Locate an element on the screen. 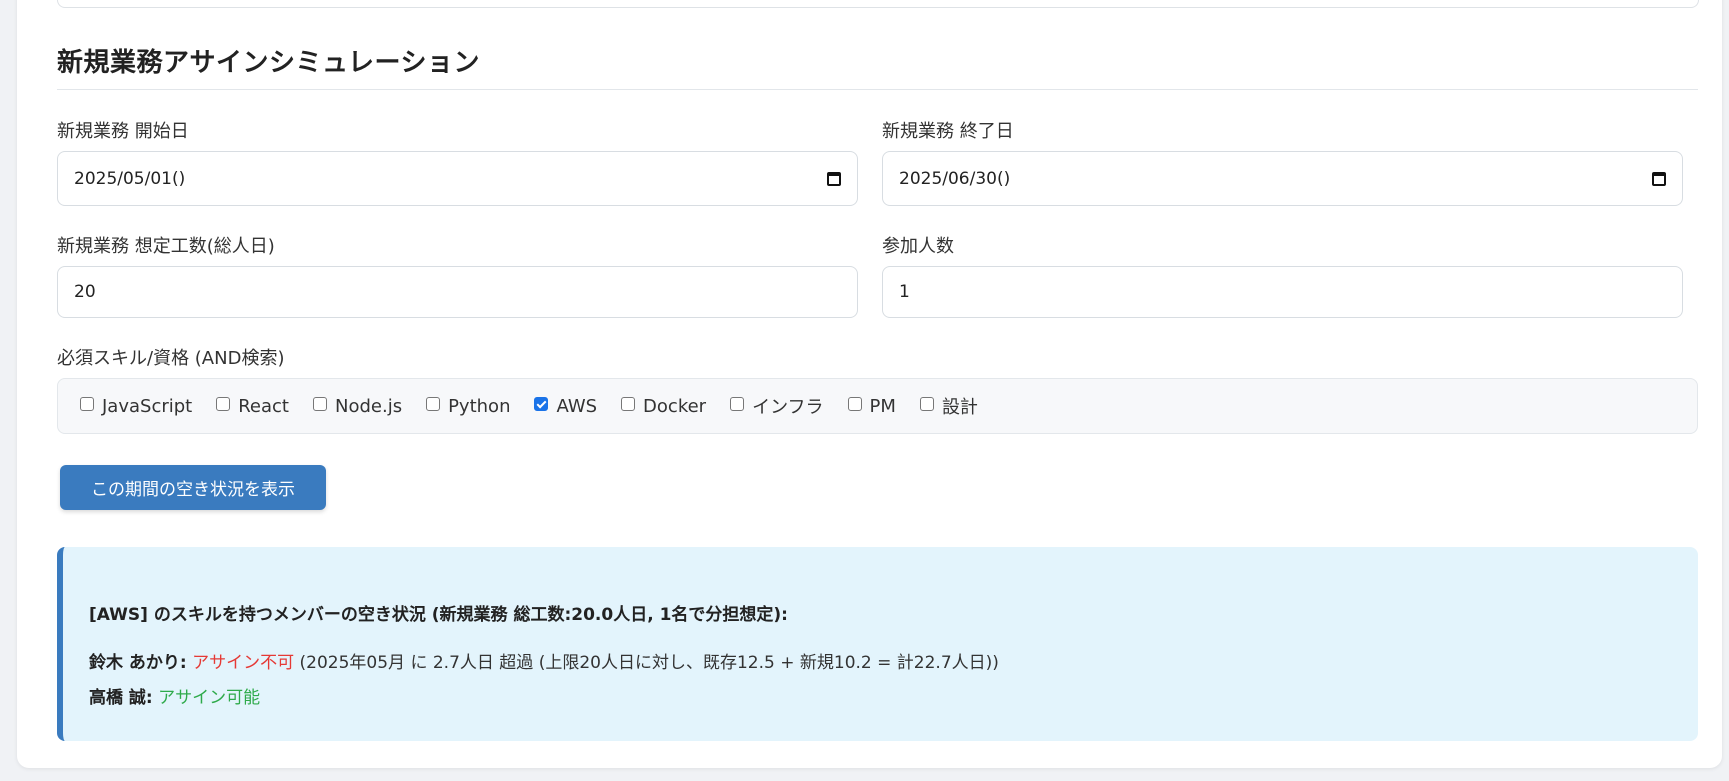 Image resolution: width=1729 pixels, height=781 pixels. participants-input: 1 is located at coordinates (1282, 292).